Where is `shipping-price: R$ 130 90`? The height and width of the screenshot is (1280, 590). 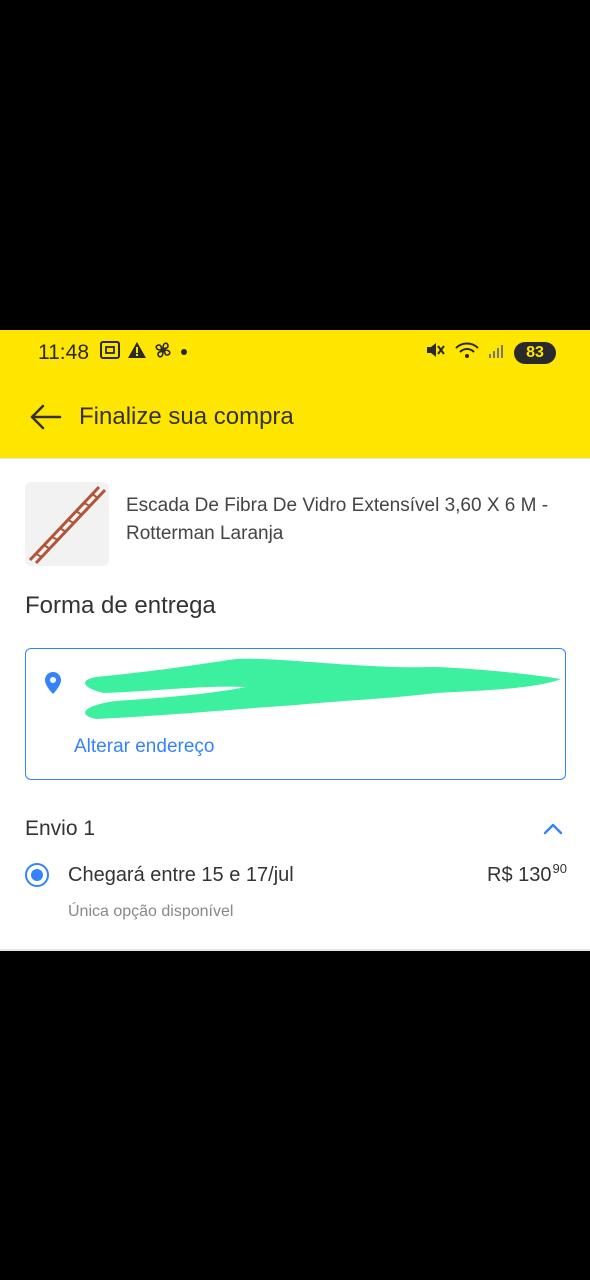
shipping-price: R$ 130 90 is located at coordinates (527, 873).